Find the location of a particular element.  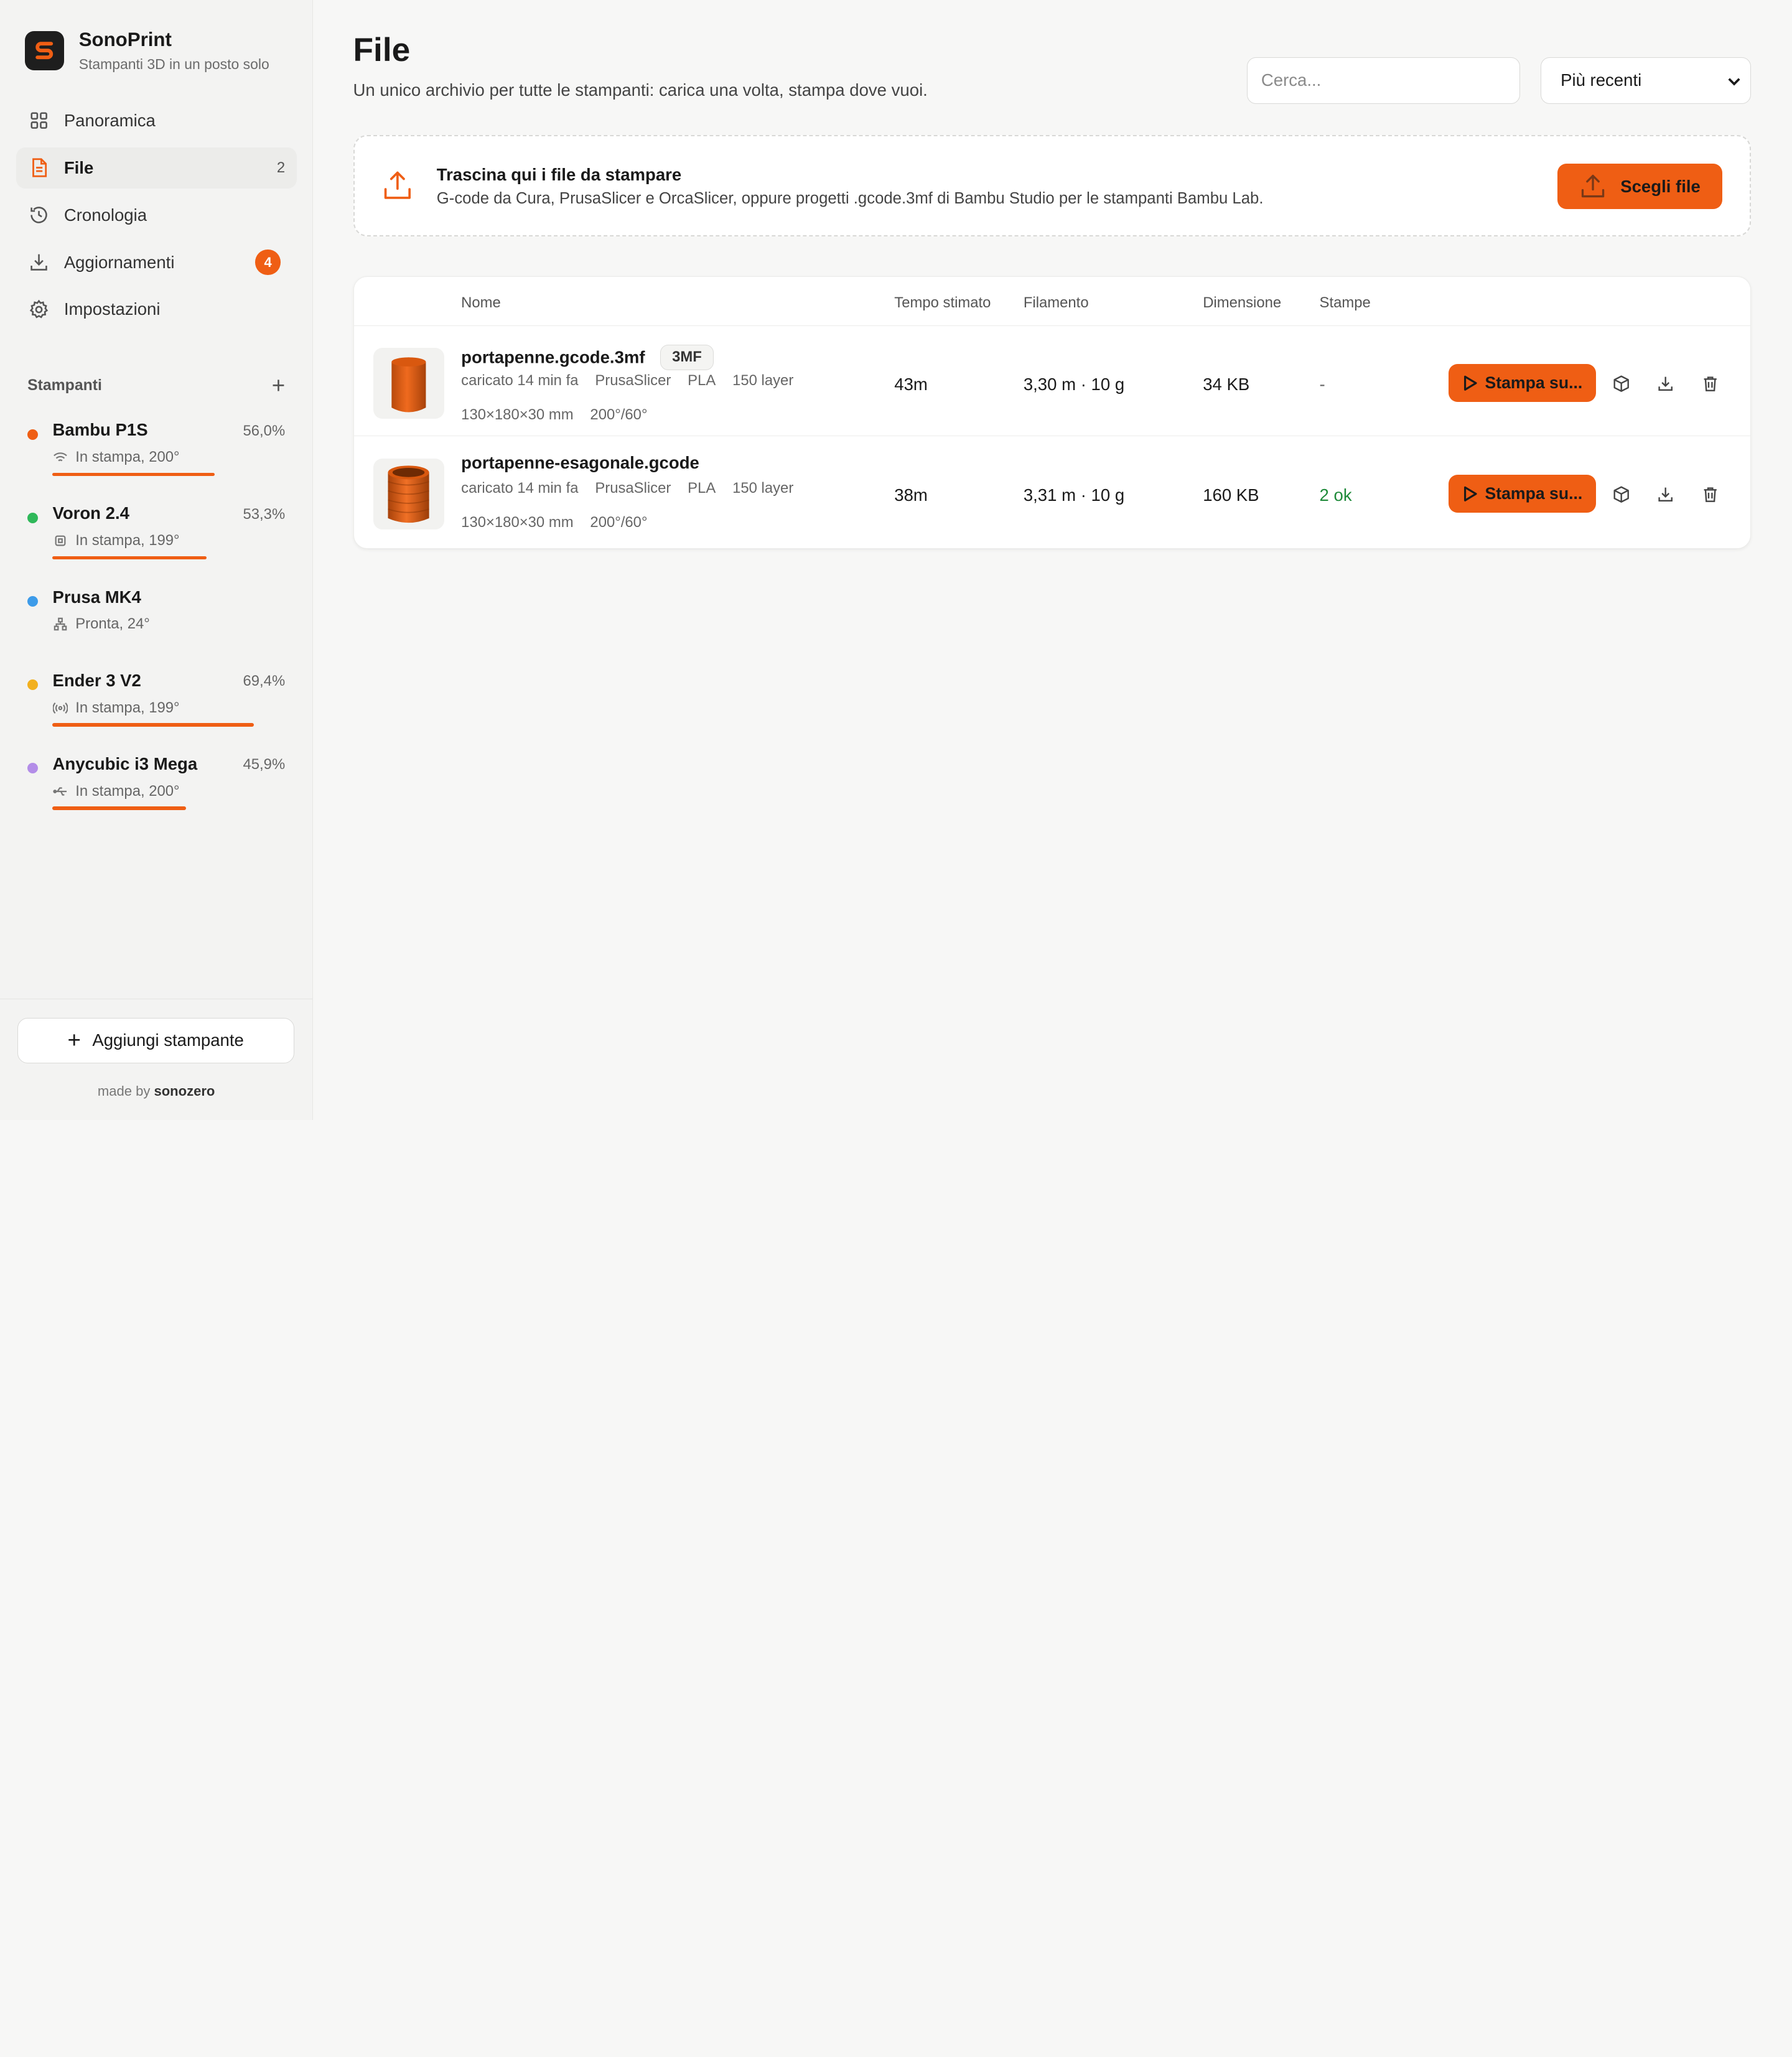

grid-icon is located at coordinates (38, 121).